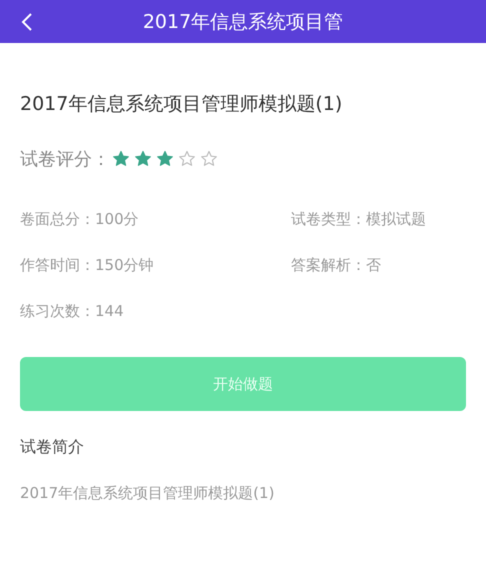 The height and width of the screenshot is (576, 486). What do you see at coordinates (243, 22) in the screenshot?
I see `header-title: 2017年信息系统项目管` at bounding box center [243, 22].